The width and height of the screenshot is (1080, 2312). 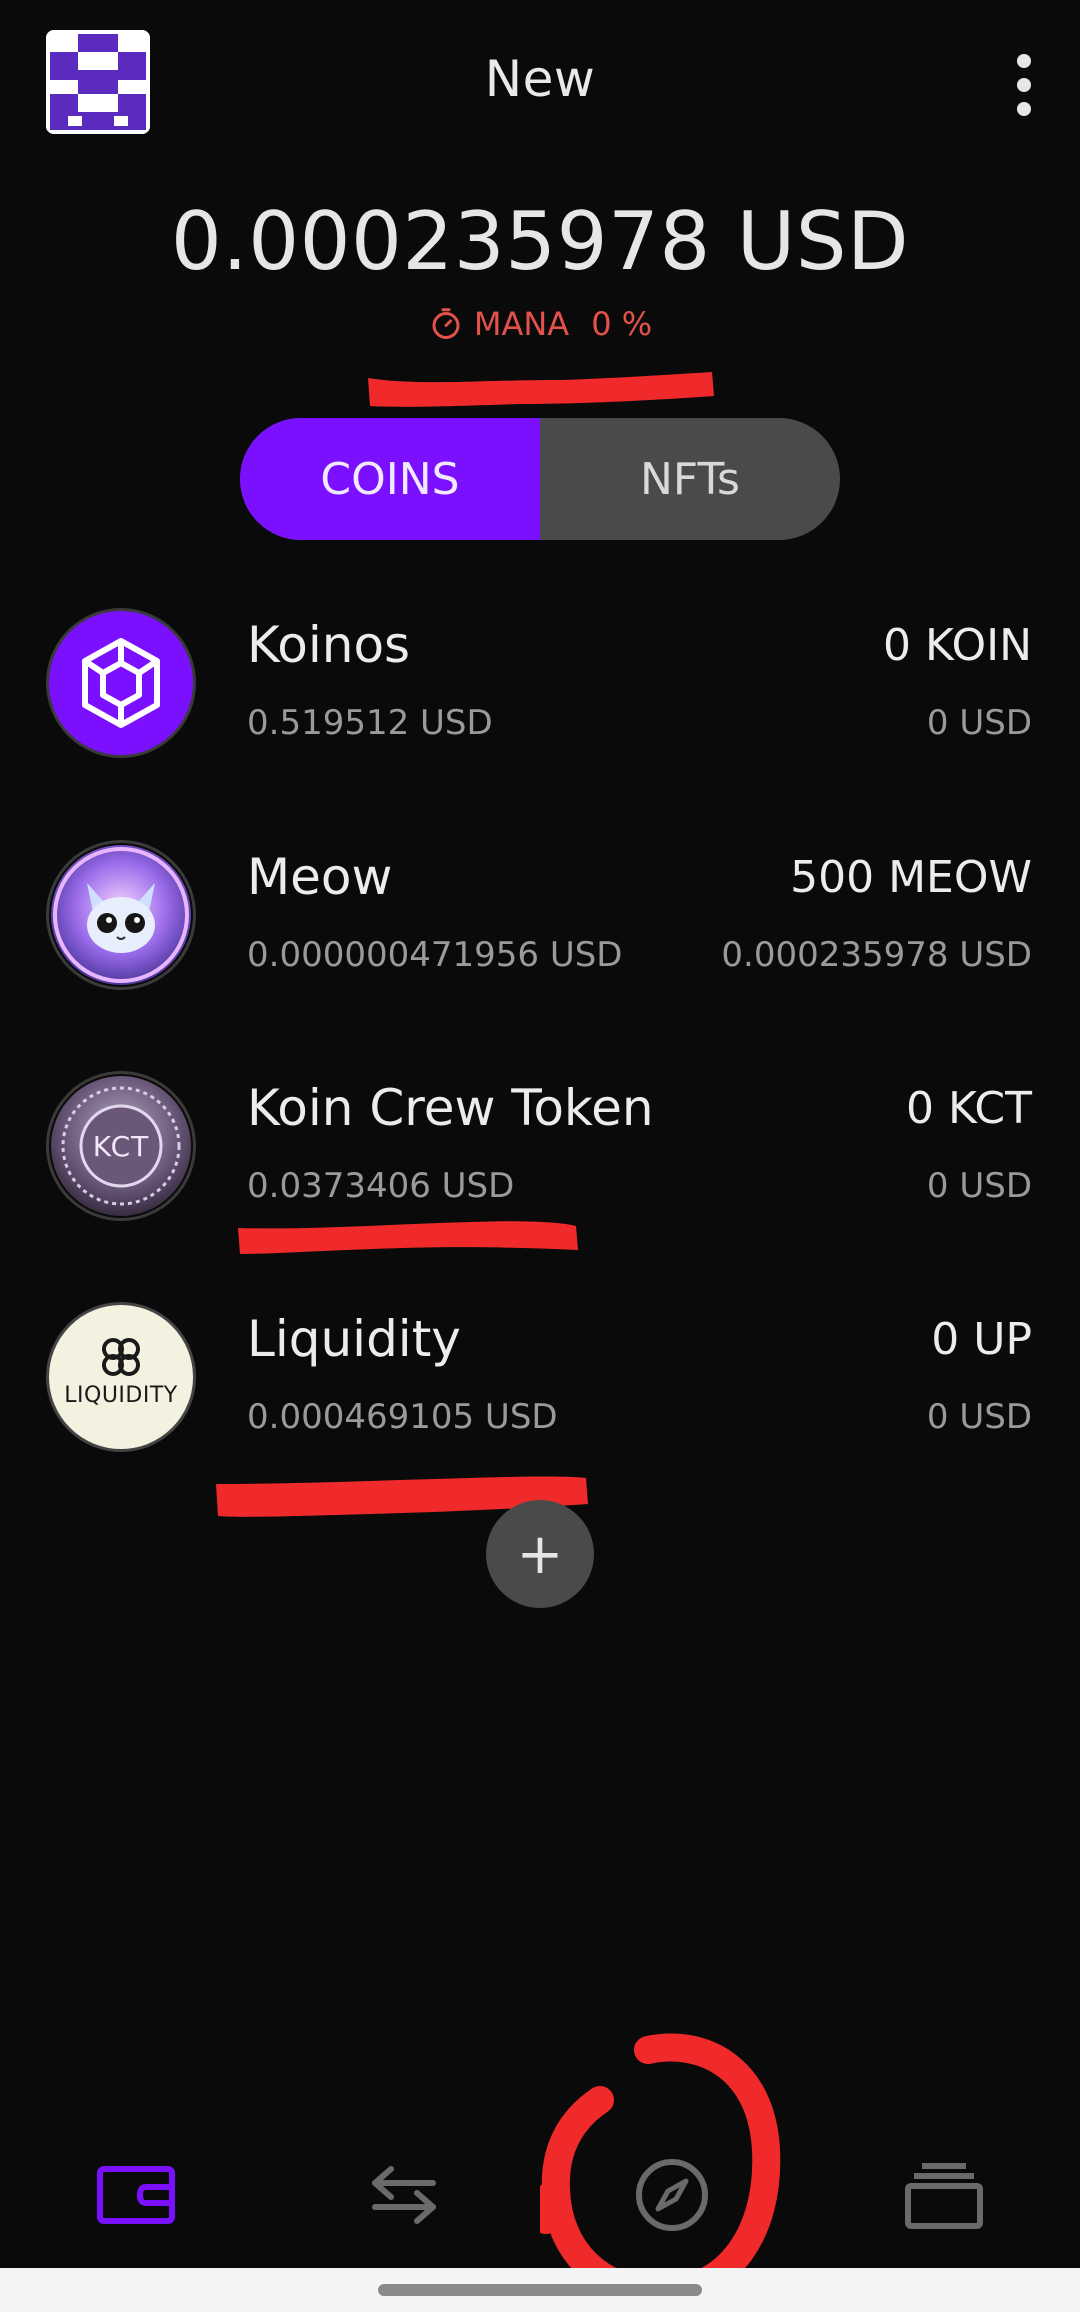 I want to click on token-amount: 0 KOIN, so click(x=957, y=645).